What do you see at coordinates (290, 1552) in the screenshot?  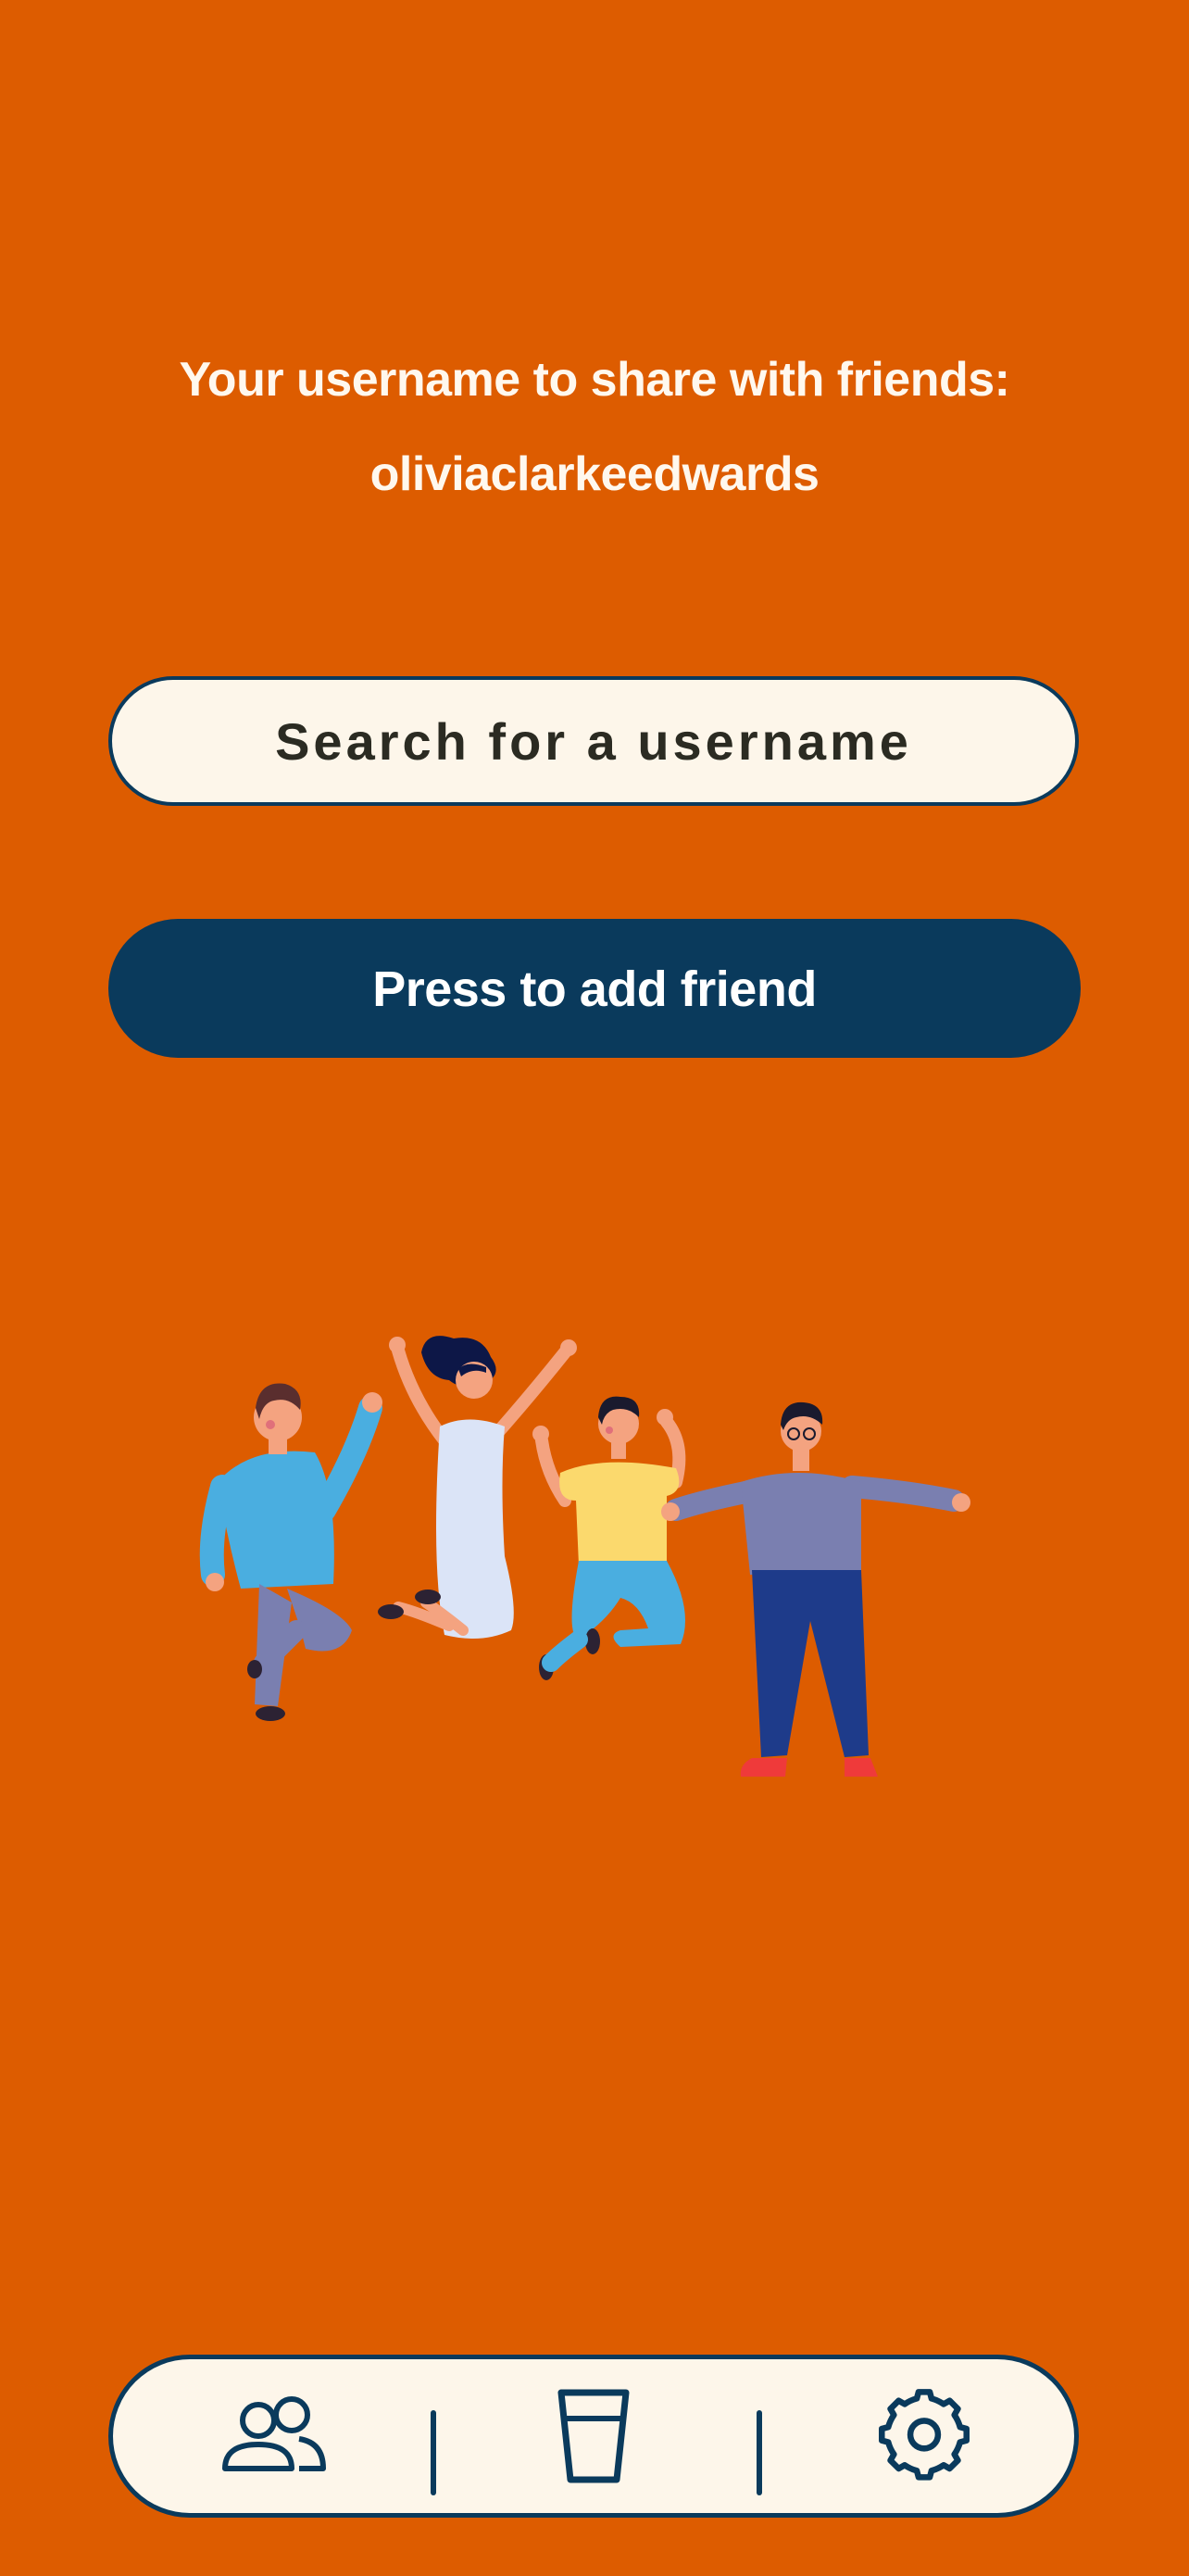 I see `person-one` at bounding box center [290, 1552].